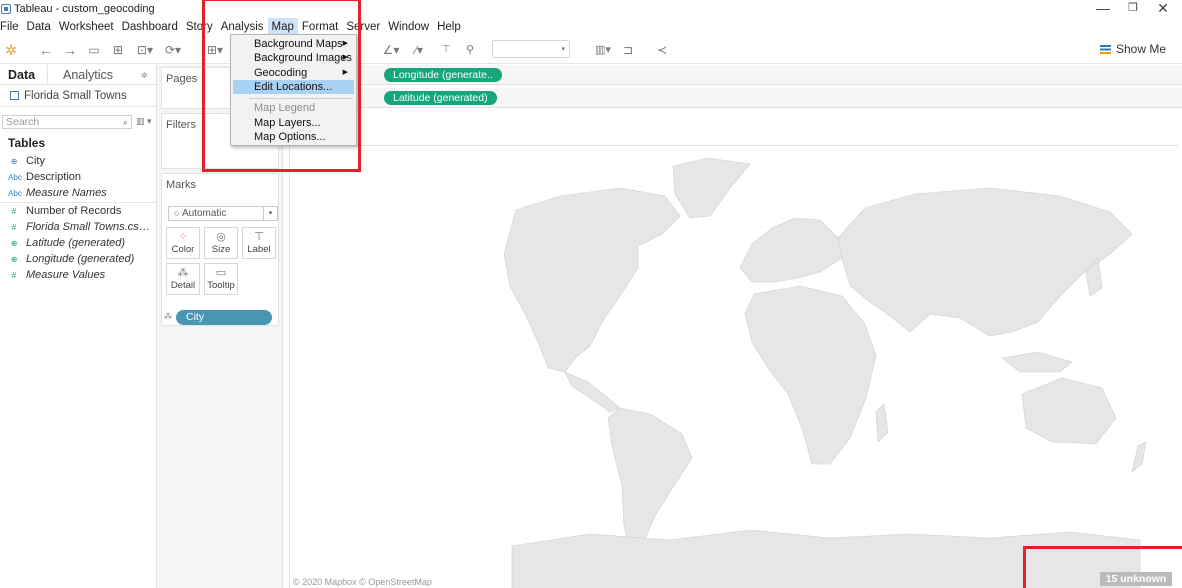 This screenshot has height=588, width=1182. I want to click on fit-dropdown: ▾, so click(531, 49).